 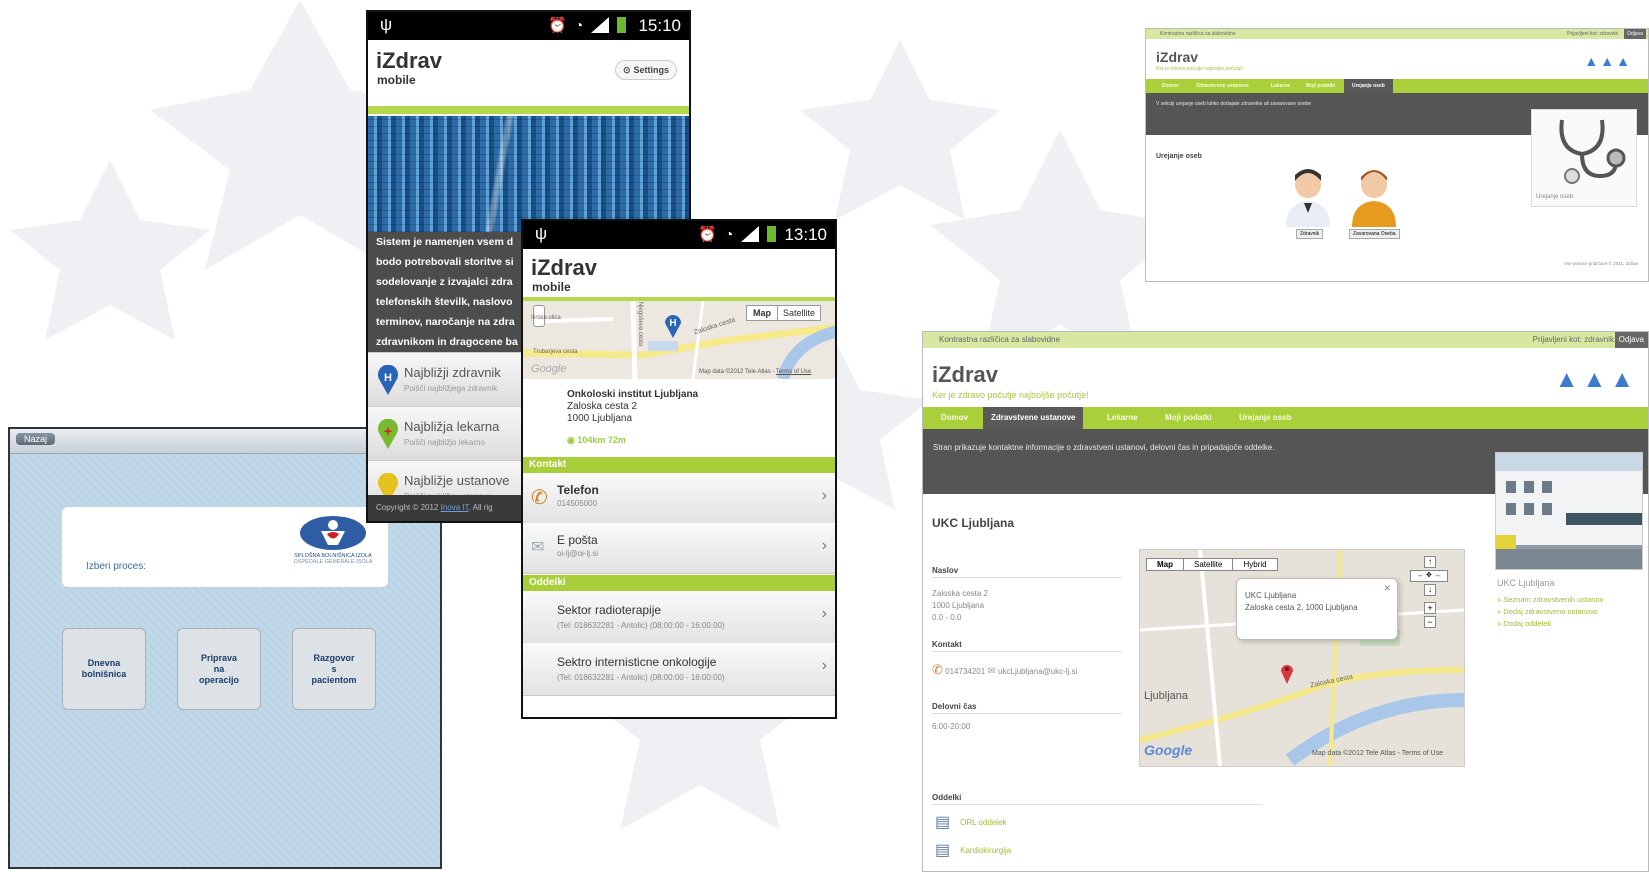 I want to click on map-street-label: Njegoševa cesta, so click(x=640, y=324).